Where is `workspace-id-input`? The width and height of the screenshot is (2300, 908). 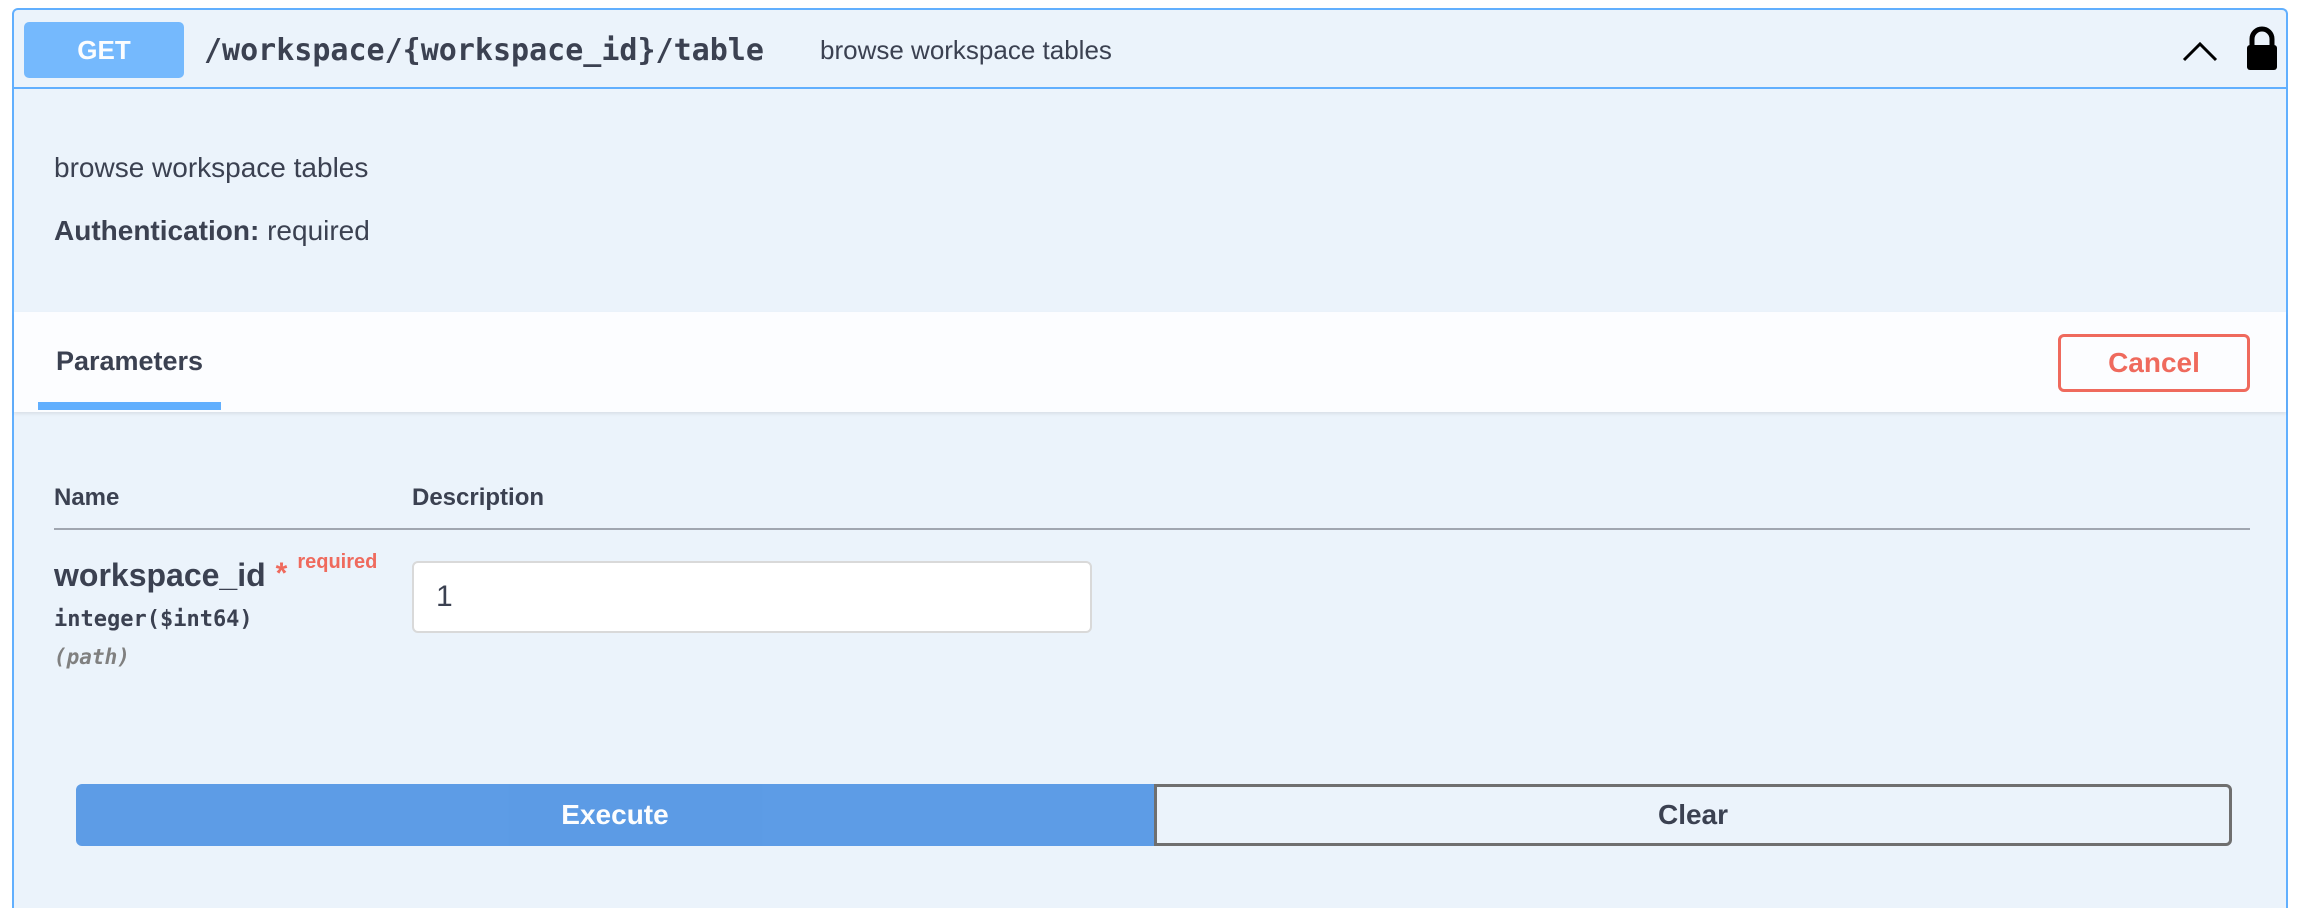
workspace-id-input is located at coordinates (752, 597).